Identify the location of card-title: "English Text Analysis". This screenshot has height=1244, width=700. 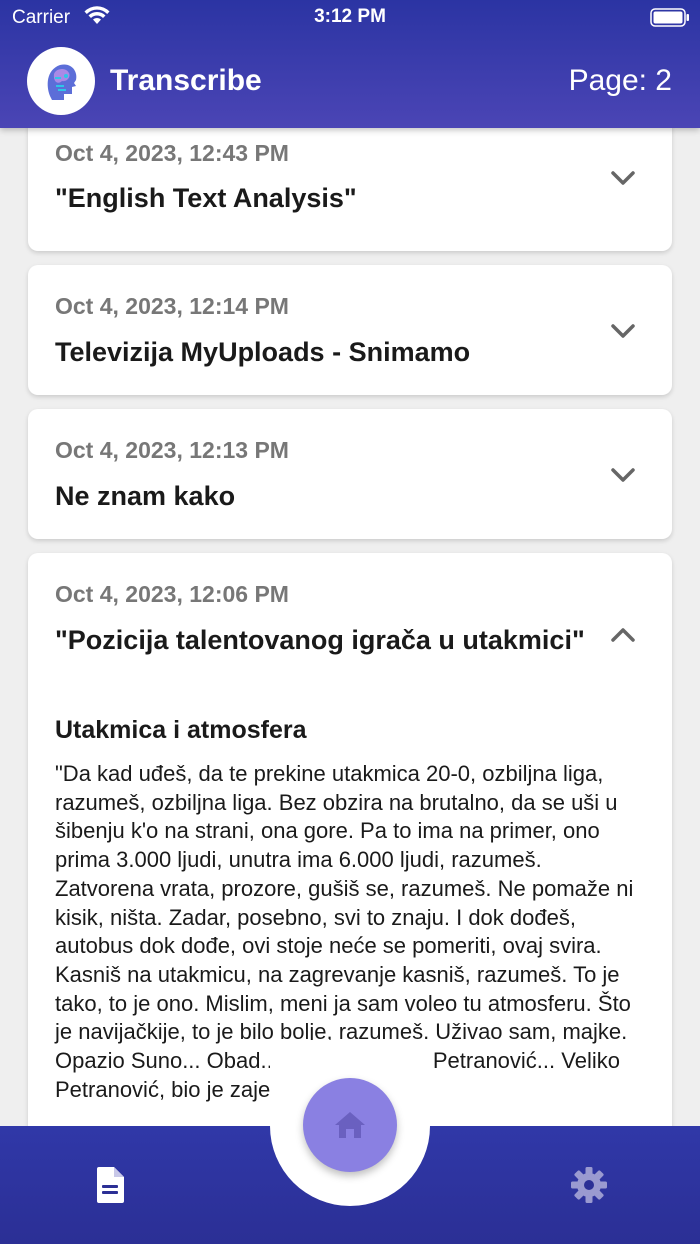
(206, 198).